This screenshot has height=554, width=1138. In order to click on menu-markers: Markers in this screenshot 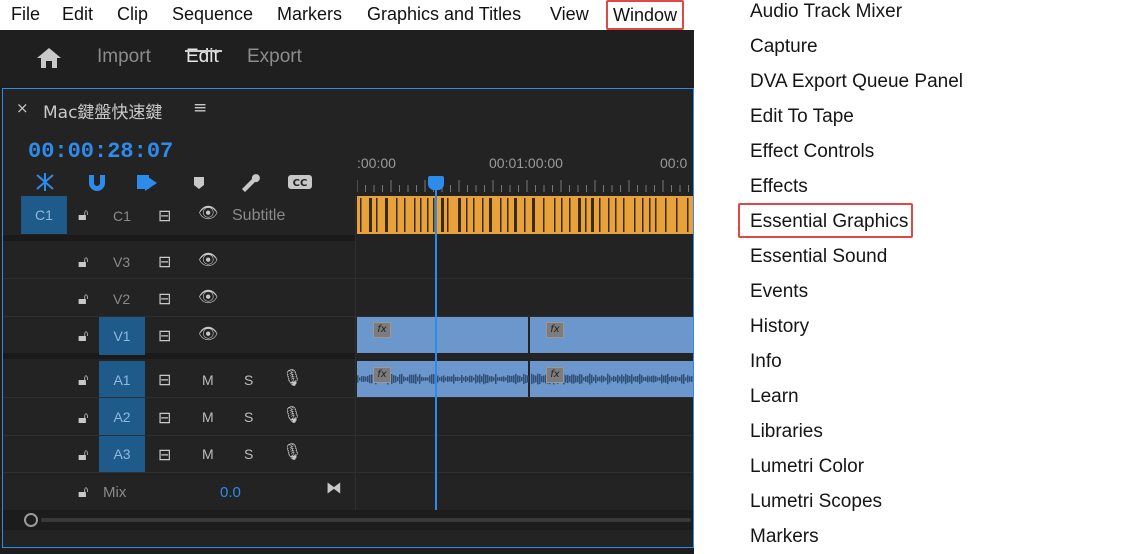, I will do `click(309, 14)`.